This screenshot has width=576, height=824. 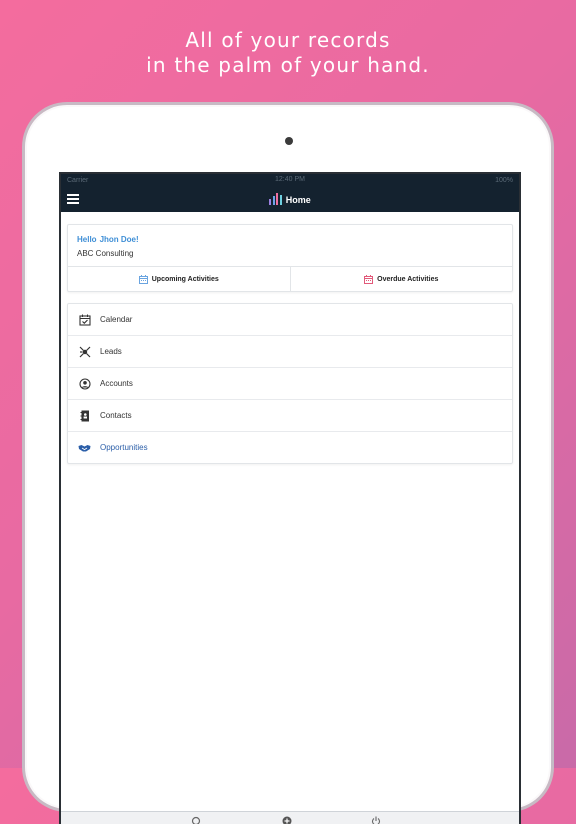 I want to click on account-circle-icon, so click(x=84, y=383).